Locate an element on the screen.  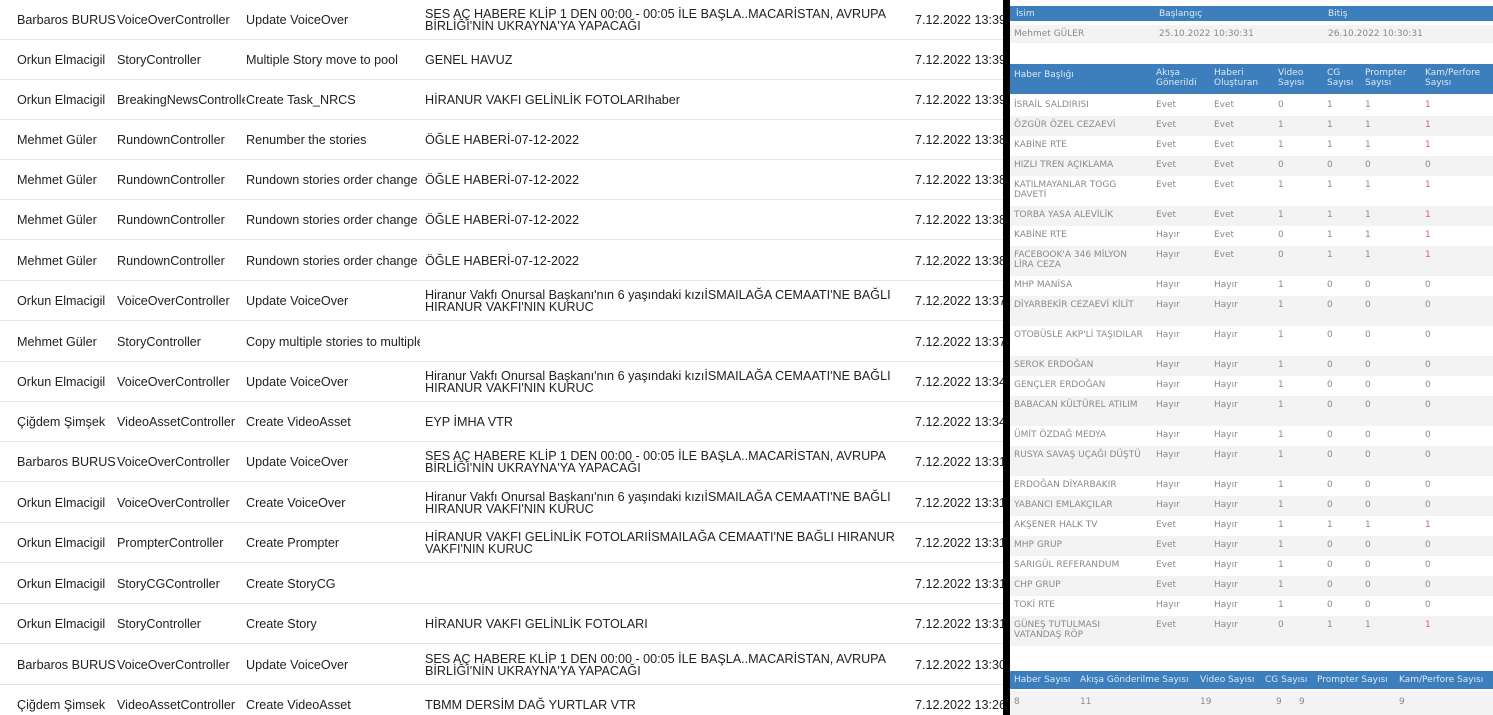
news-title: KABİNE RTE is located at coordinates (1040, 145).